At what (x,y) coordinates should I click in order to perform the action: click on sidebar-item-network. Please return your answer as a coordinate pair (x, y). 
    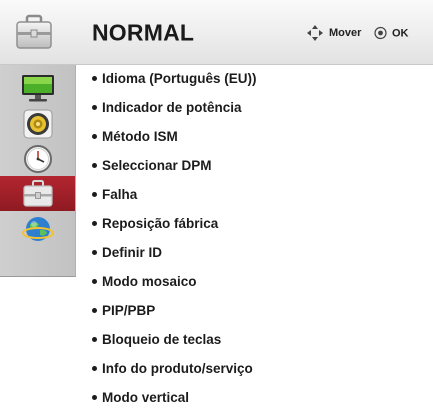
    Looking at the image, I should click on (37, 228).